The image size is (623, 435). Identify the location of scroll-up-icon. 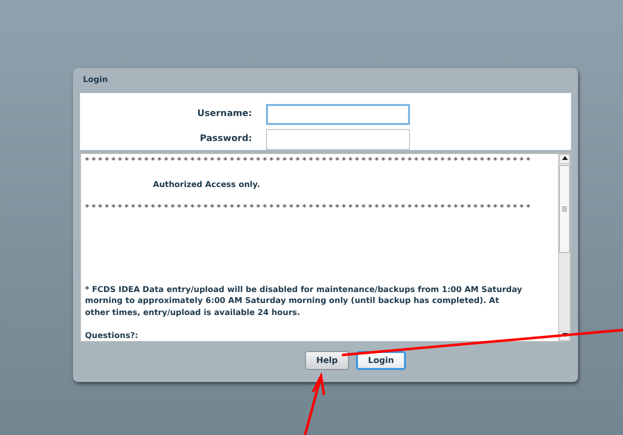
(565, 158).